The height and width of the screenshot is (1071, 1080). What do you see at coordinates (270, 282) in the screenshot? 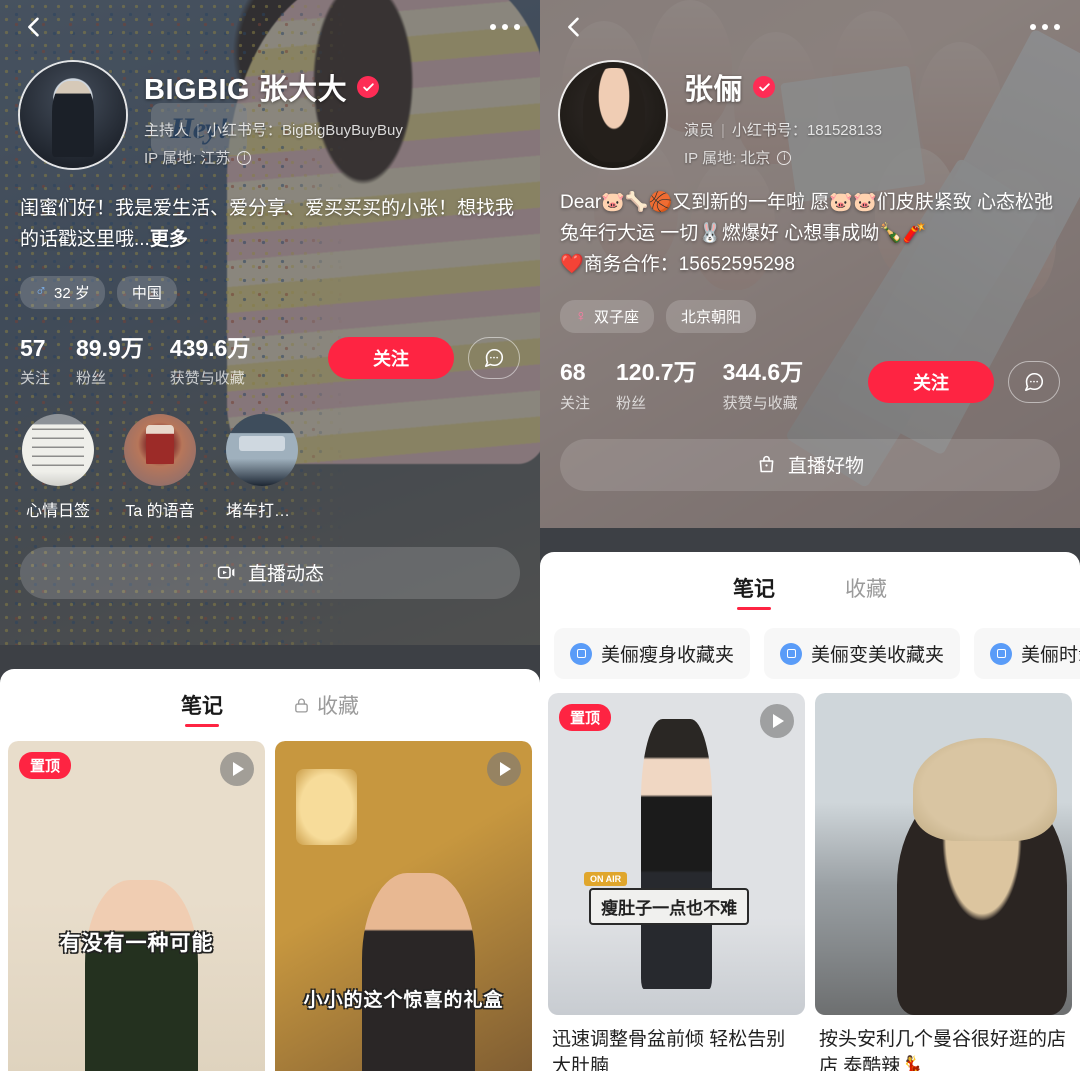
I see `left-tag-row: ♂ 32 岁 中国` at bounding box center [270, 282].